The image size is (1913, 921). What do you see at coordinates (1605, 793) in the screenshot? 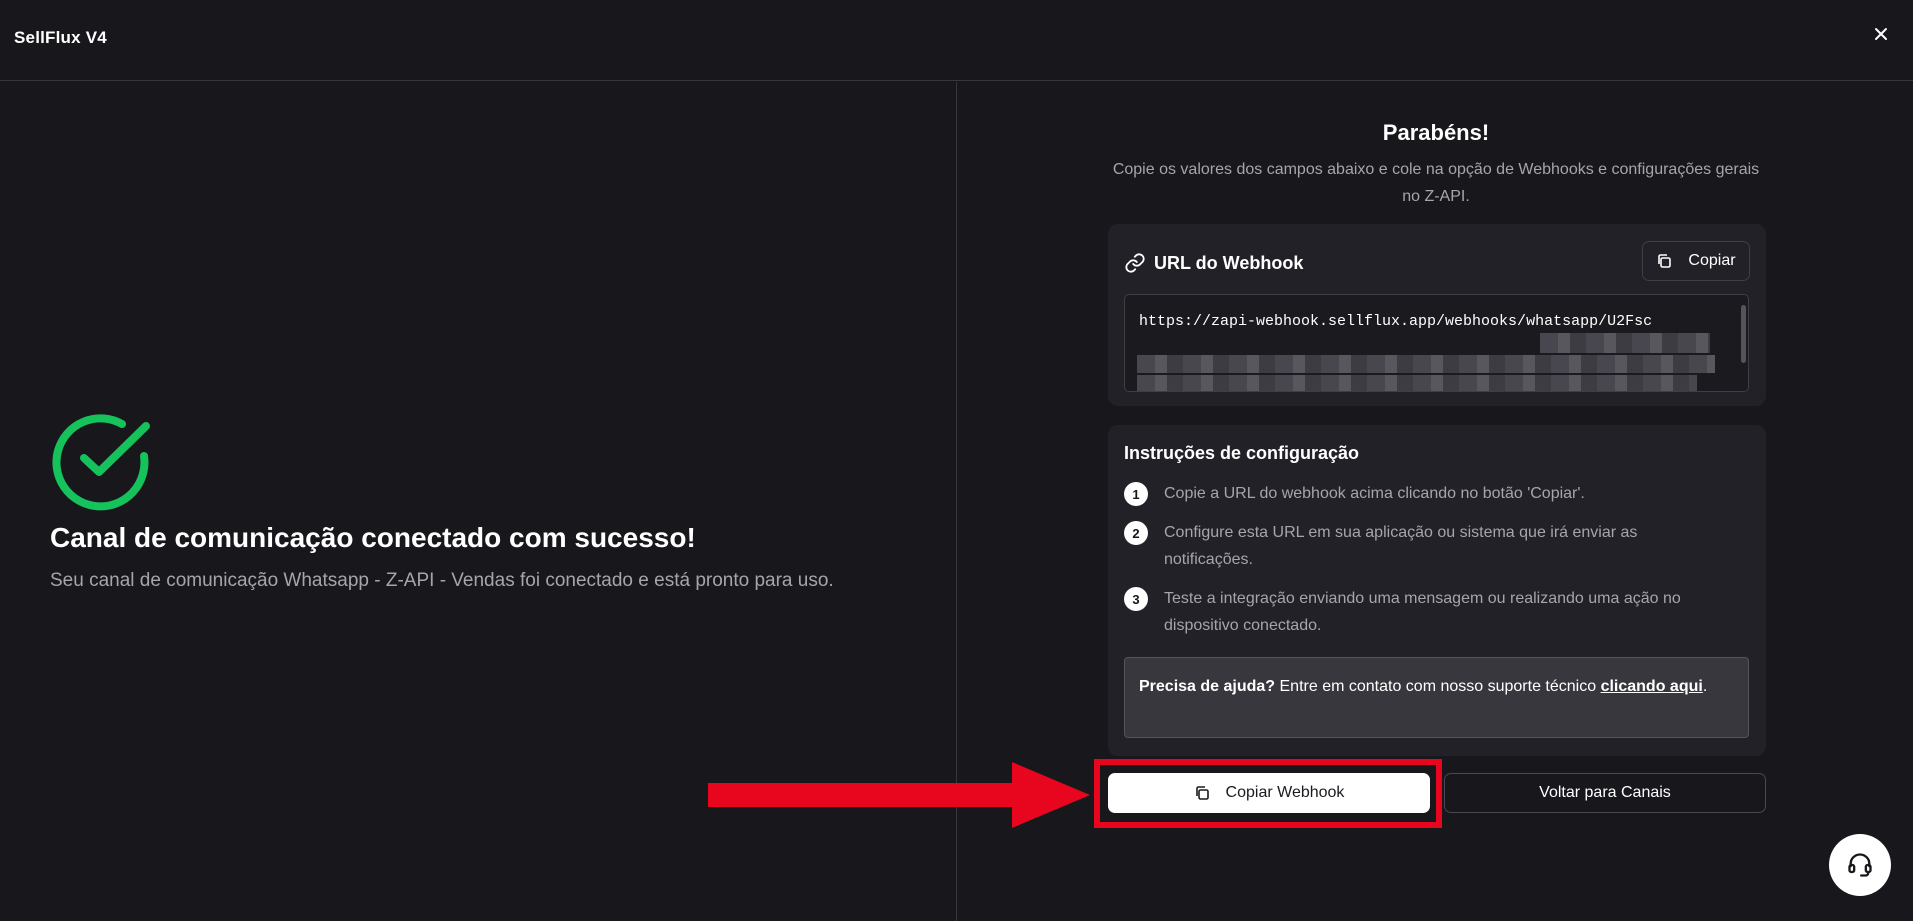
I see `back-to-channels-button: Voltar para Canais` at bounding box center [1605, 793].